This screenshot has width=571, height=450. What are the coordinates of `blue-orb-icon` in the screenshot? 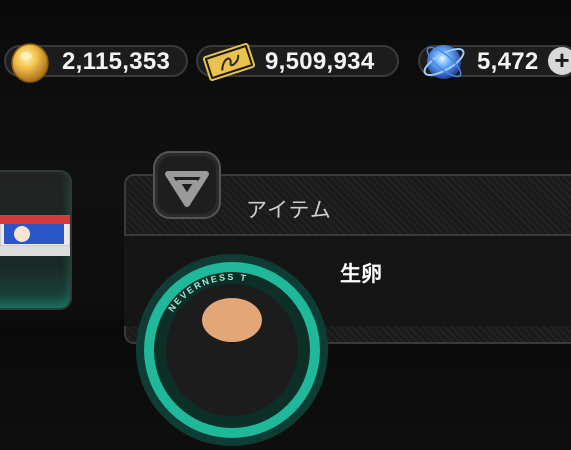 It's located at (444, 62).